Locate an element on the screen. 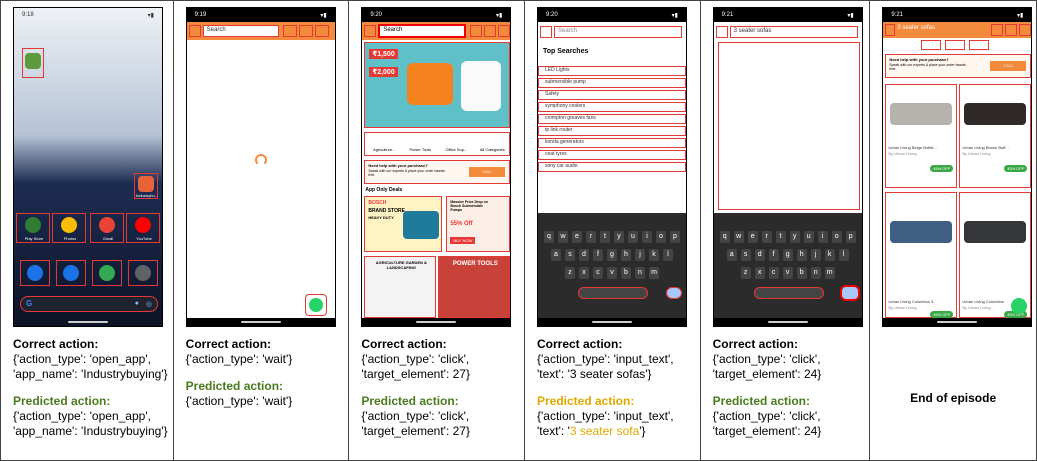 Image resolution: width=1037 pixels, height=461 pixels. key: k is located at coordinates (653, 255).